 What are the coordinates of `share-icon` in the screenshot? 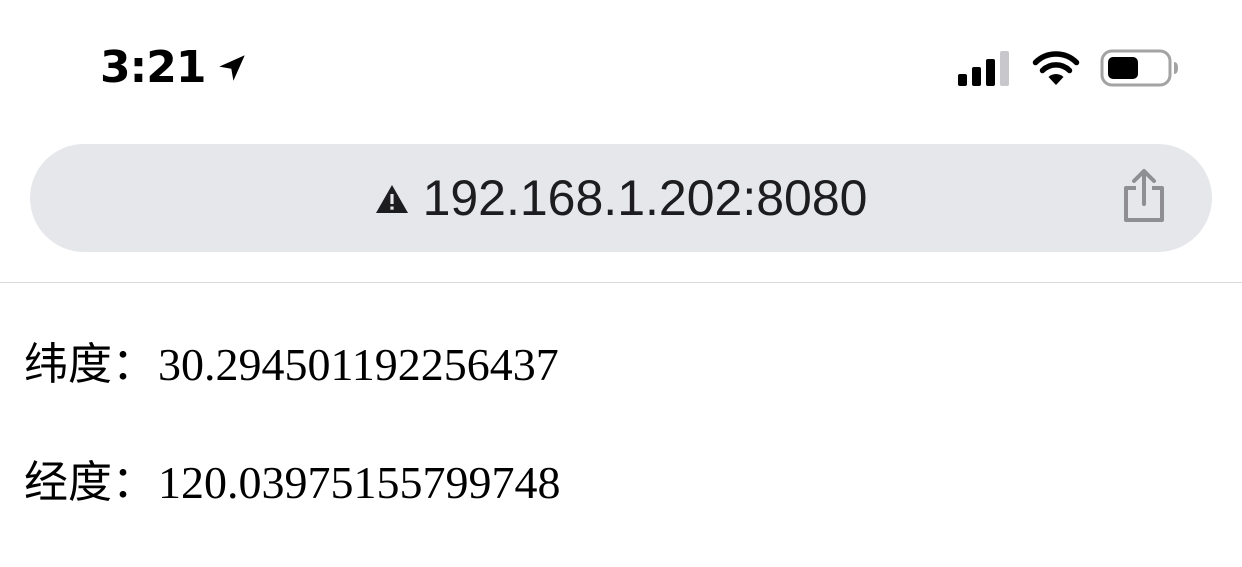 It's located at (1144, 196).